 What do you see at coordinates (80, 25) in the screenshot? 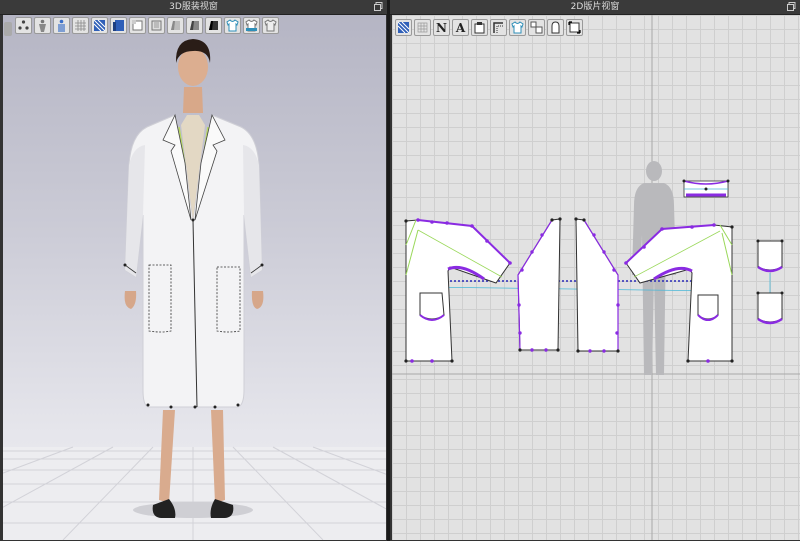
I see `grid-icon` at bounding box center [80, 25].